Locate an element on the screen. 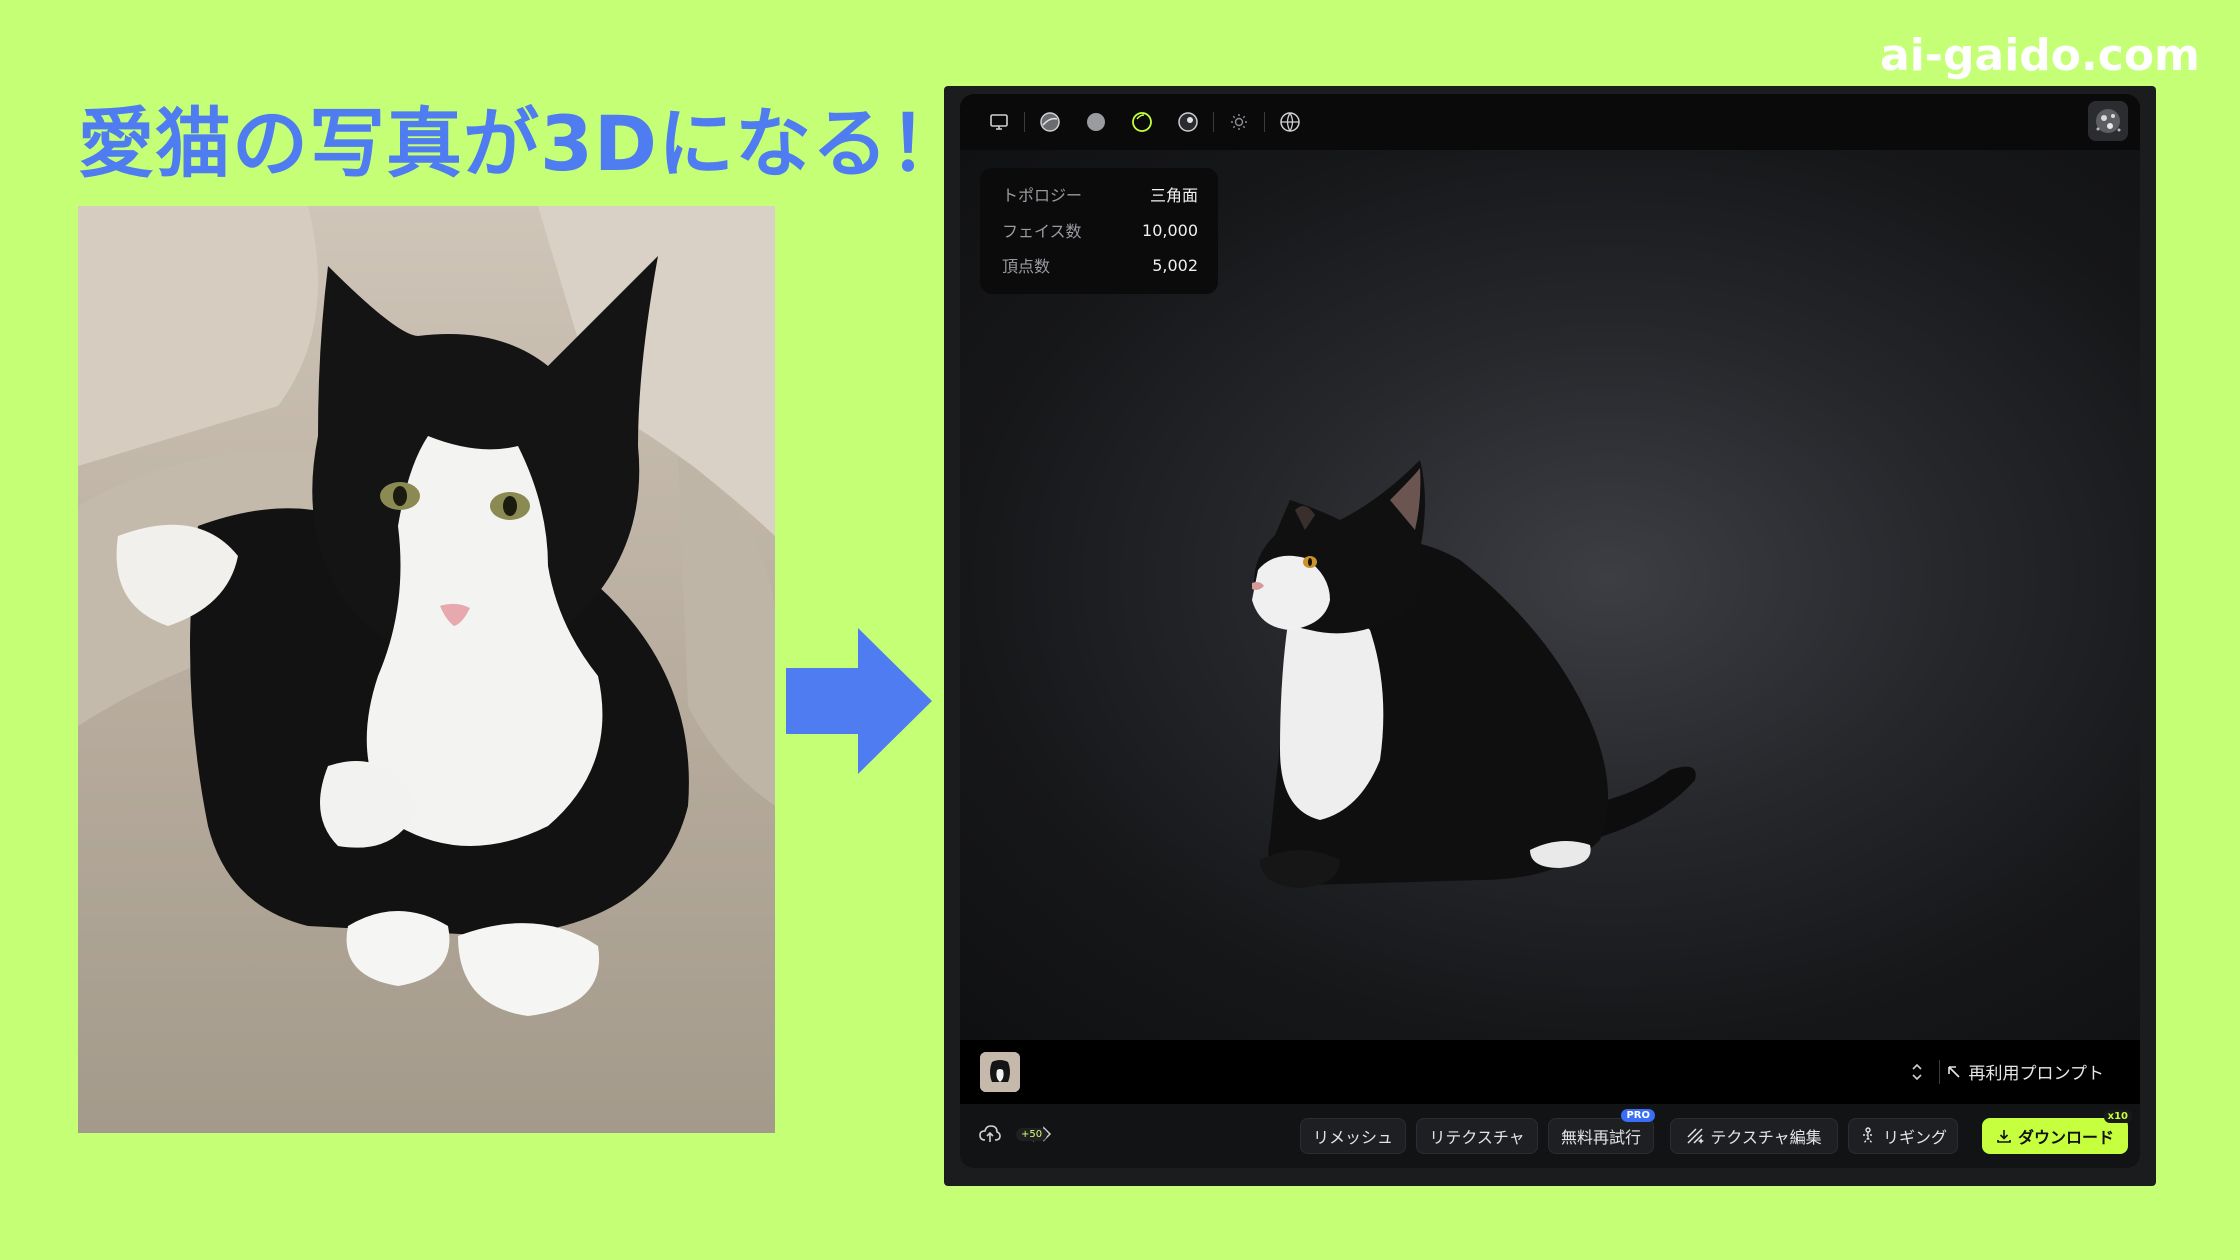 This screenshot has width=2240, height=1260. action-bar: +50 リメッシュ リテクスチャ 無料再試行 PRO テクスチャ編集 リギング is located at coordinates (1550, 1136).